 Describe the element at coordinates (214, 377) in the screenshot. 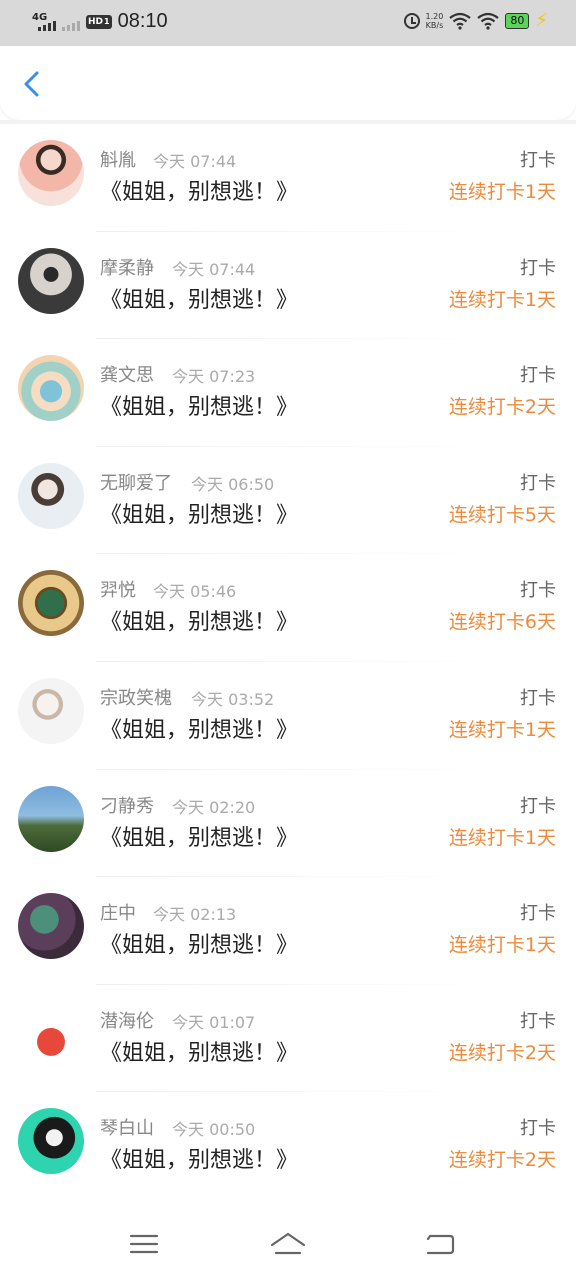

I see `checkin-time: 今天 07:23` at that location.